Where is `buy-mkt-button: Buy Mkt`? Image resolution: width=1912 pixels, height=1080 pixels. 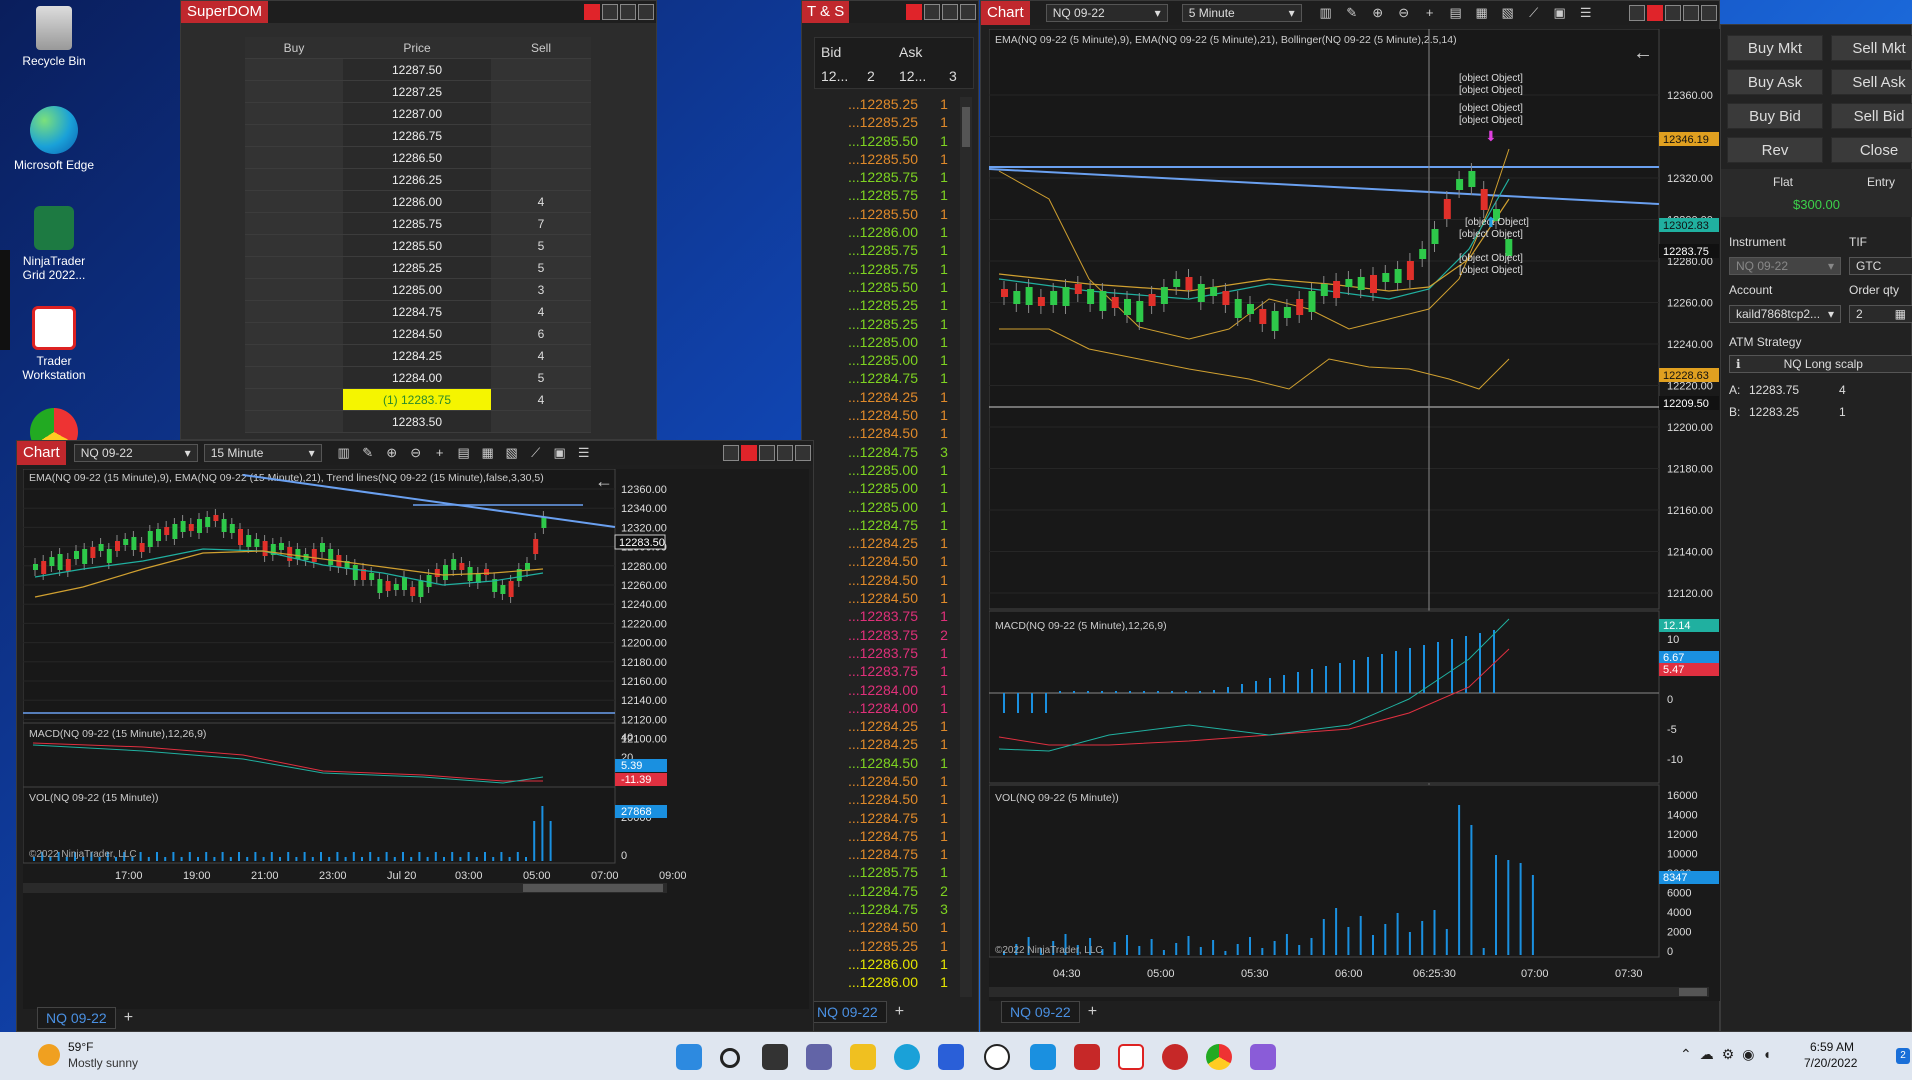 buy-mkt-button: Buy Mkt is located at coordinates (1775, 48).